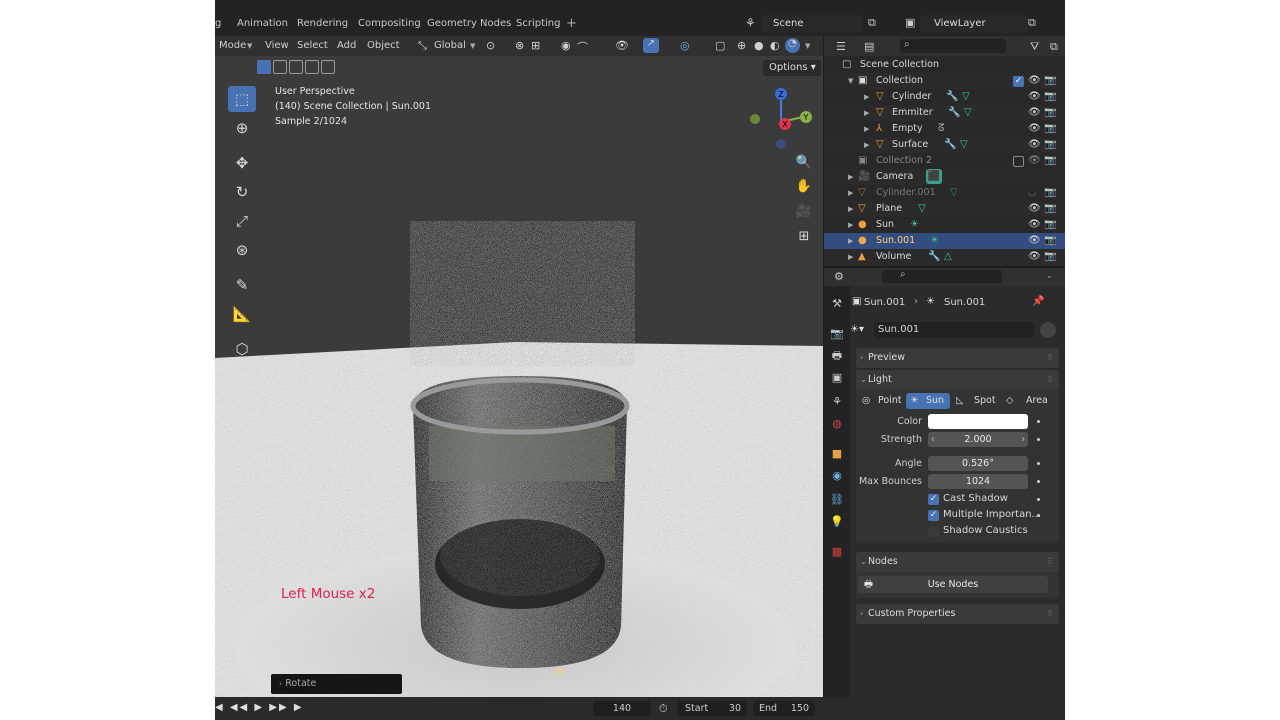  What do you see at coordinates (944, 129) in the screenshot?
I see `outliner-row-empty: ▶ ⅄ Empty ᘔ 👁 📷` at bounding box center [944, 129].